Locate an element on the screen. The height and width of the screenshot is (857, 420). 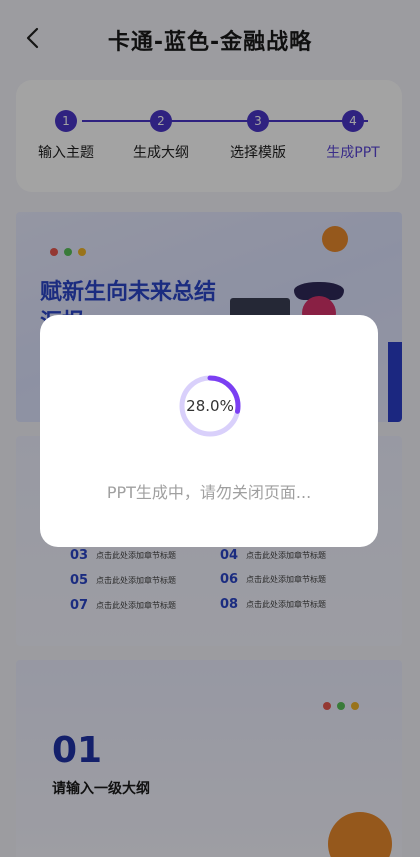
progress-percent: 28.0% is located at coordinates (210, 406).